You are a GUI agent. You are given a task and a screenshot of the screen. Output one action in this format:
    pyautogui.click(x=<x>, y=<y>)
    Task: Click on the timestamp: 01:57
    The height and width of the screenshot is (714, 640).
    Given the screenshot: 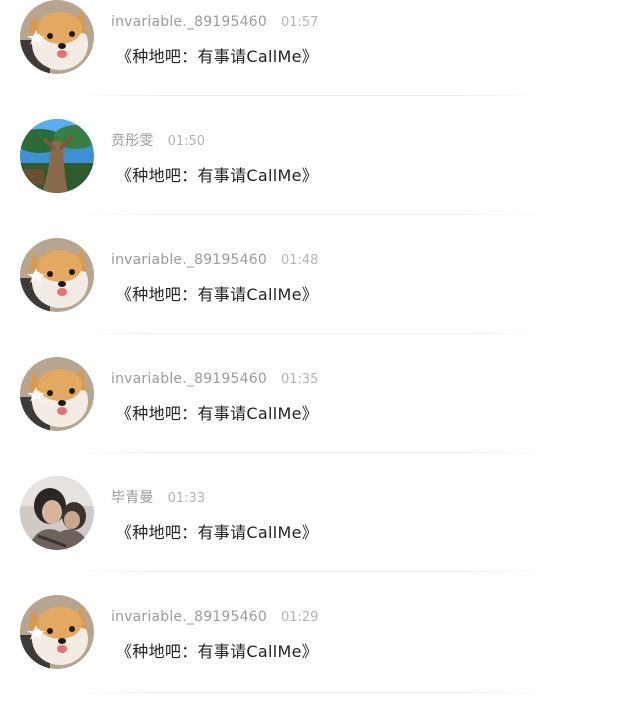 What is the action you would take?
    pyautogui.click(x=299, y=22)
    